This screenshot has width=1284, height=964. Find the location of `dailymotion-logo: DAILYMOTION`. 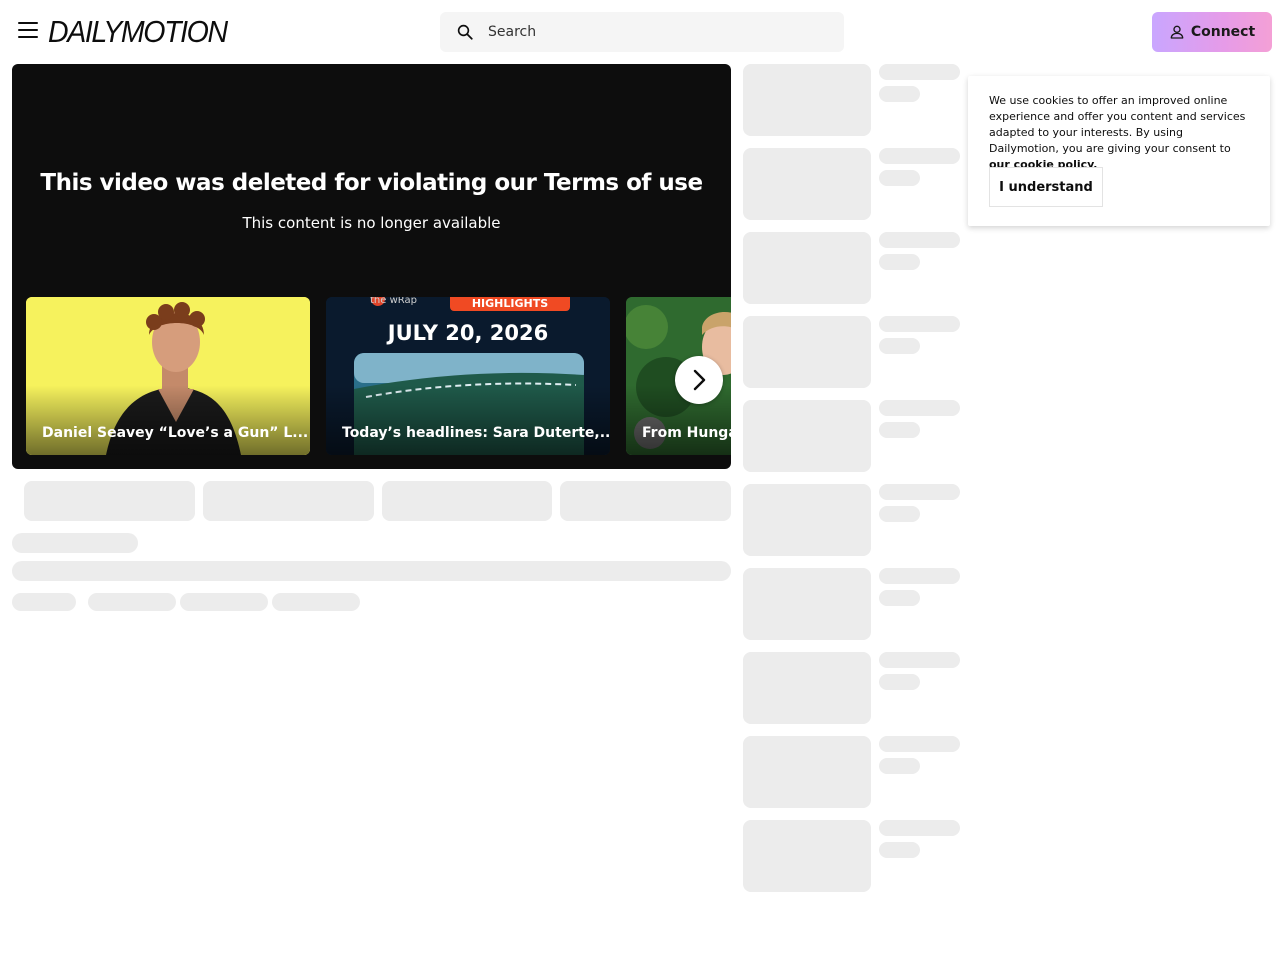

dailymotion-logo: DAILYMOTION is located at coordinates (138, 32).